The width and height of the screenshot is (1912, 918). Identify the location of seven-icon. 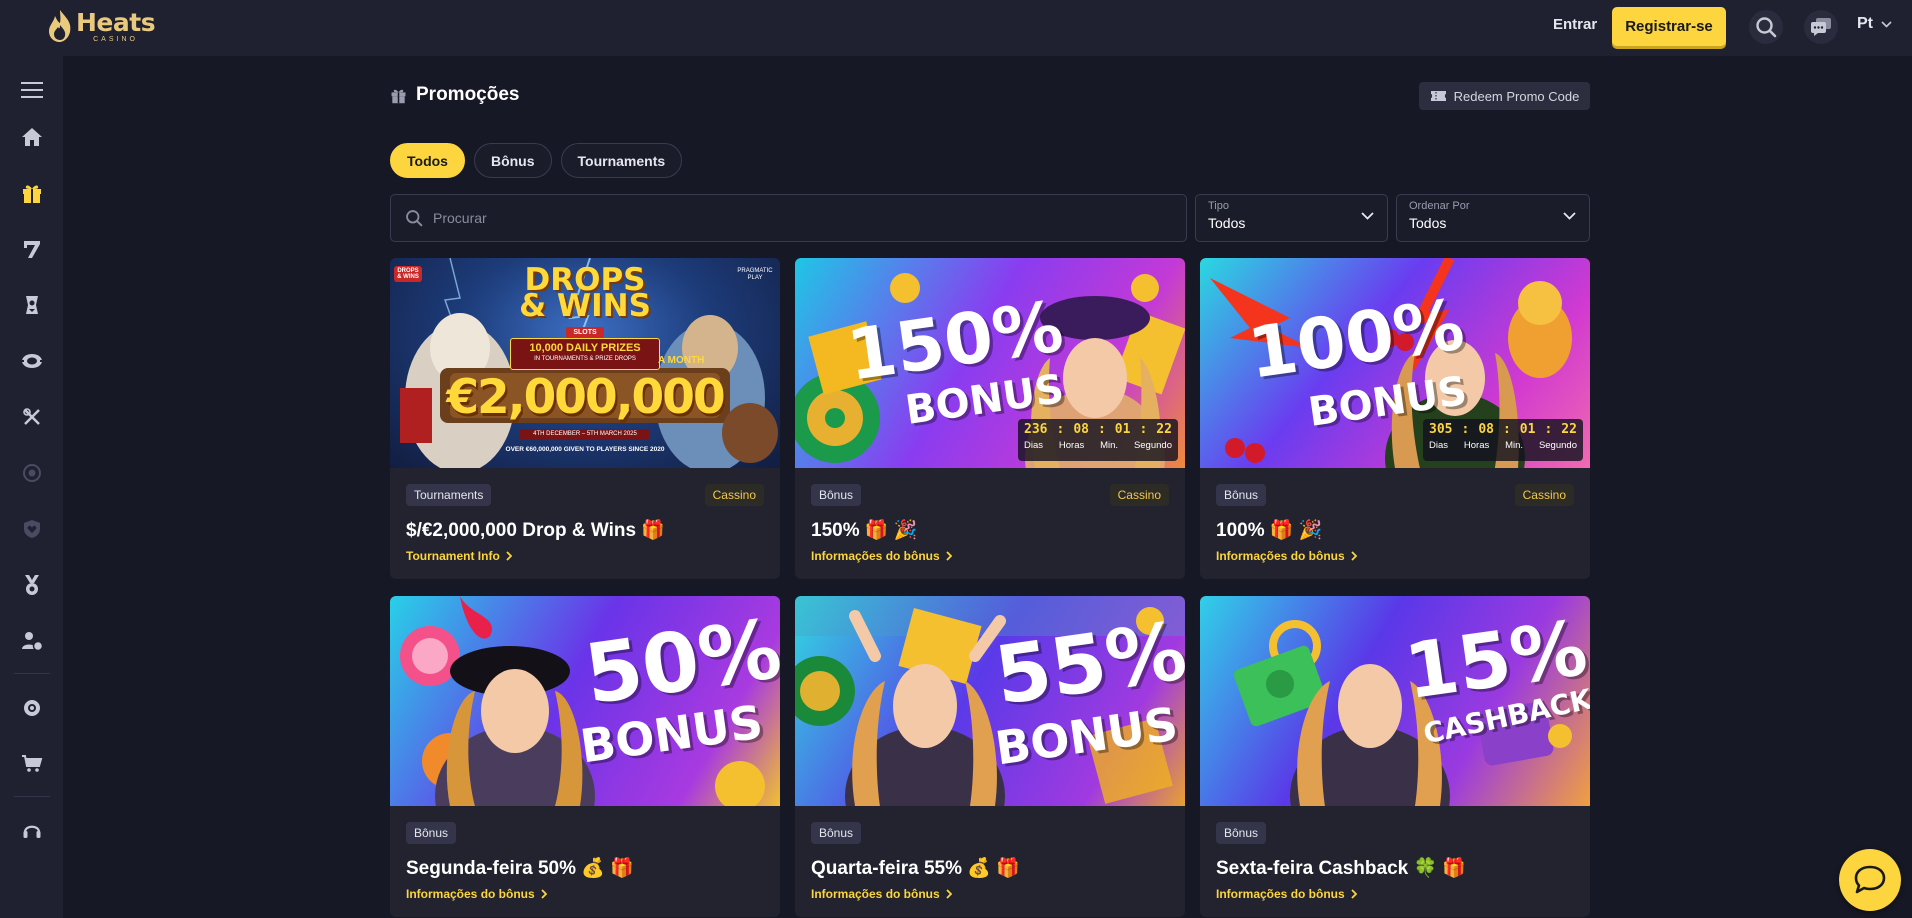
(32, 249).